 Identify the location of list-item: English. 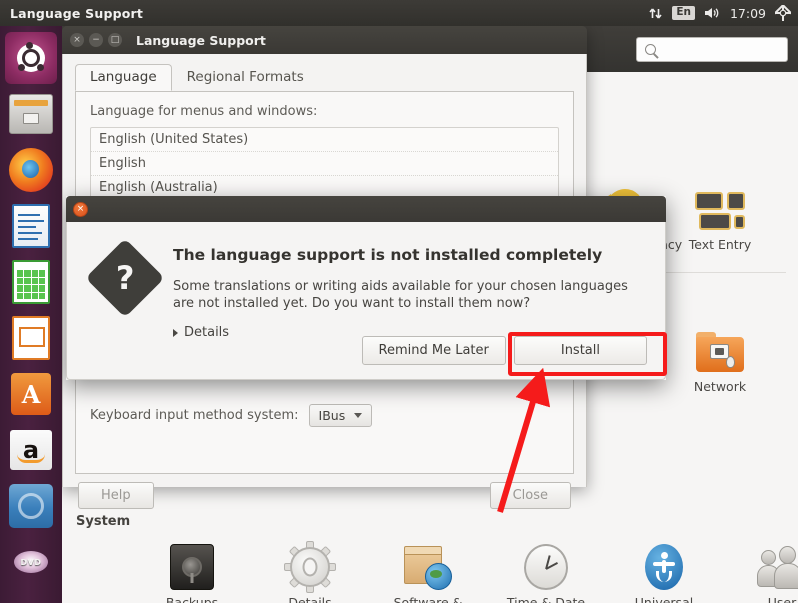
(324, 164).